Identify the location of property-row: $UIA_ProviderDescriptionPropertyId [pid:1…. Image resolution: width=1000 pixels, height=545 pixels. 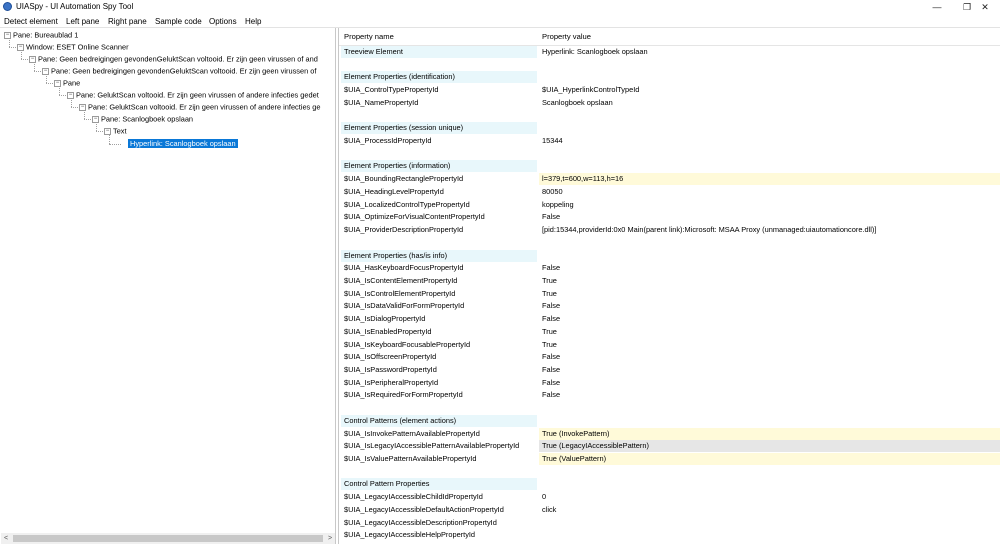
(669, 230).